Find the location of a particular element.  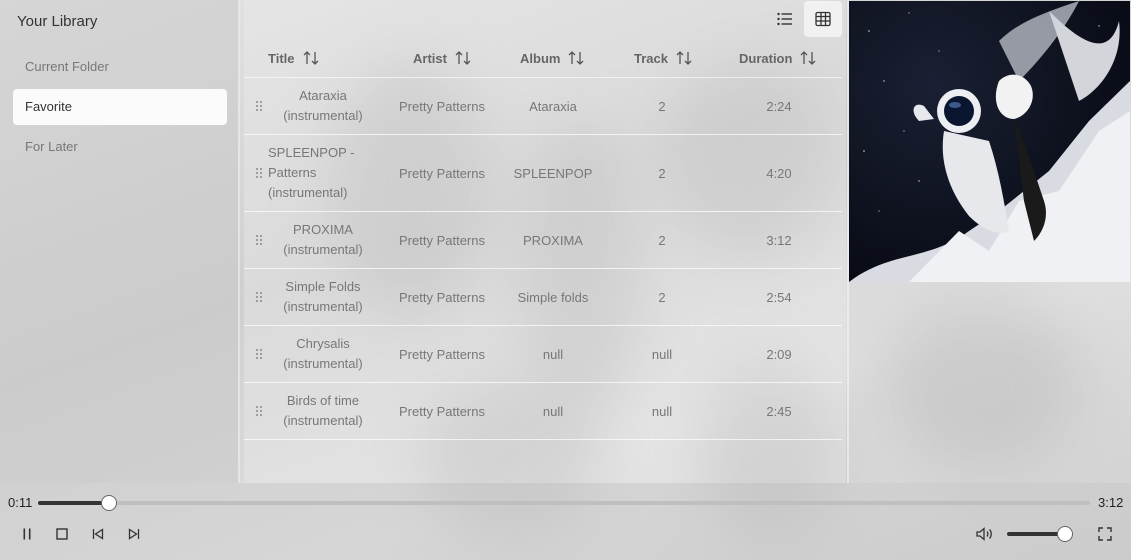

volume-button is located at coordinates (985, 534).